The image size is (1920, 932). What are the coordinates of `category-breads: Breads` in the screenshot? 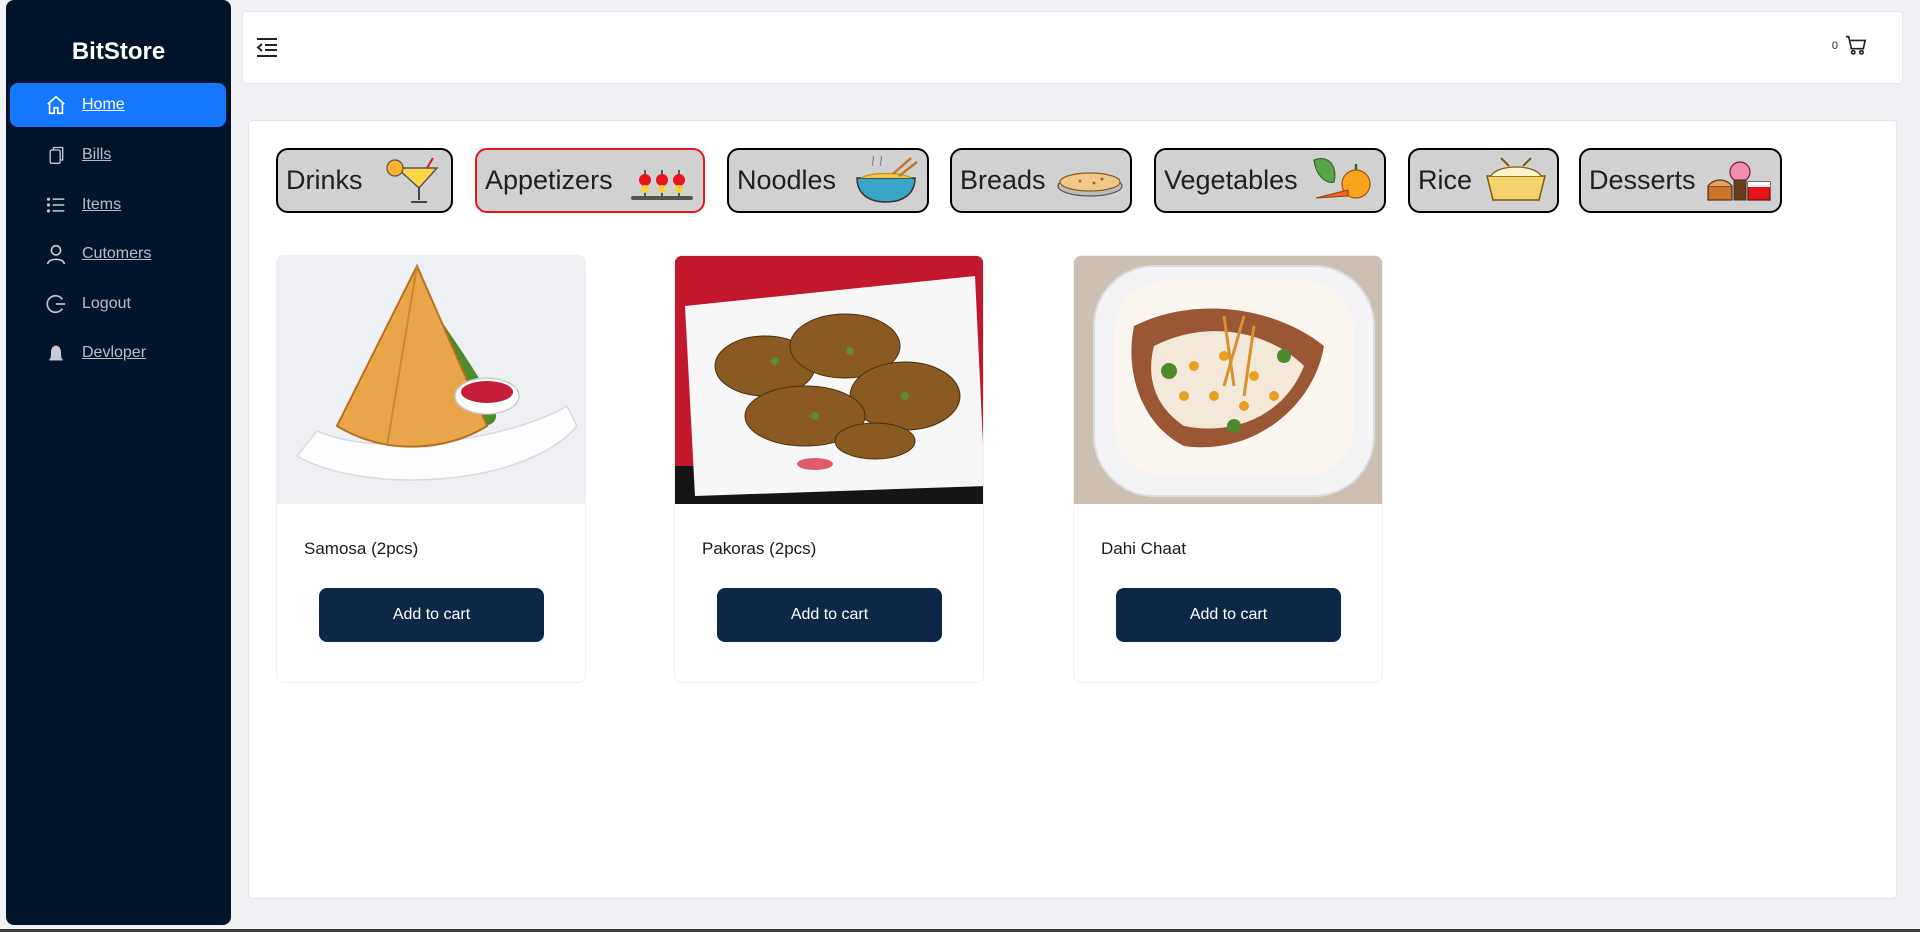 It's located at (1041, 180).